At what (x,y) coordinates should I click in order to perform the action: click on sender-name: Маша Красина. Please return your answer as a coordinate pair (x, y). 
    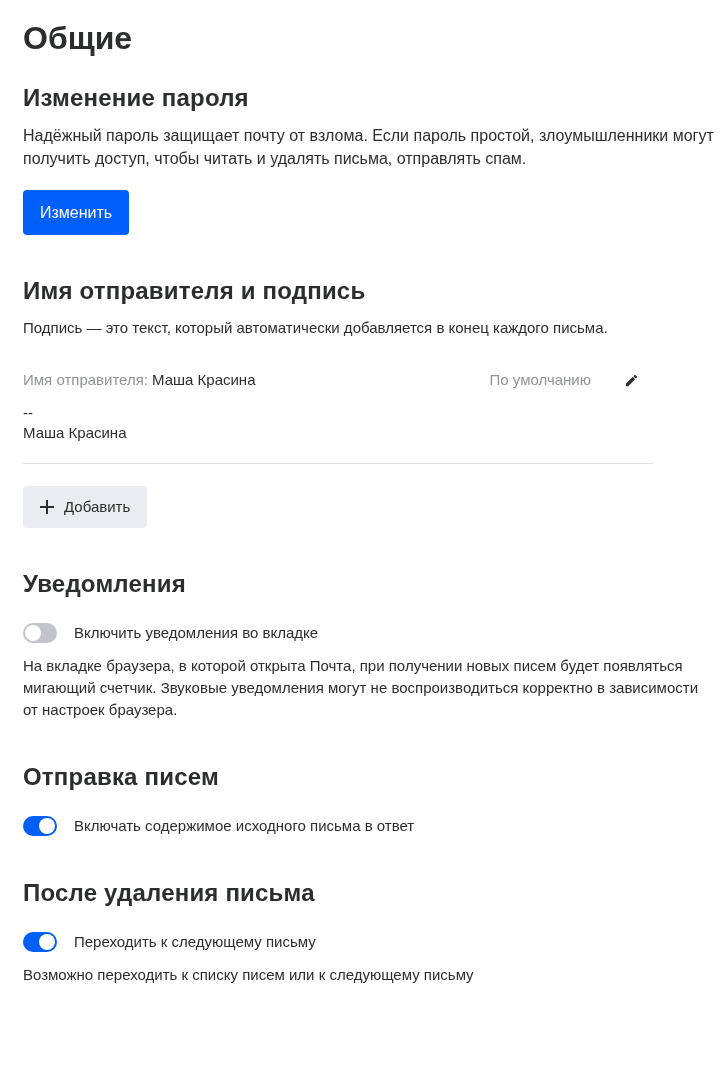
    Looking at the image, I should click on (204, 380).